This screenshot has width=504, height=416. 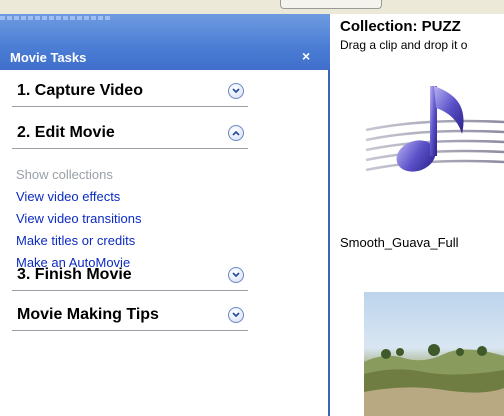 I want to click on task-make-titles-credits: Make titles or credits, so click(x=136, y=241).